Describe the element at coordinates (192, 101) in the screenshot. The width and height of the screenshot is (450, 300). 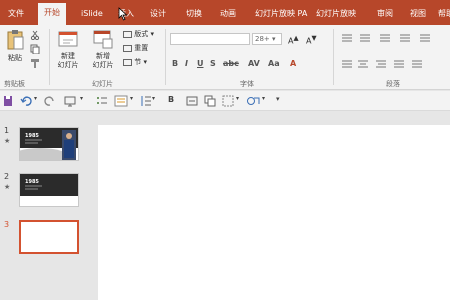
I see `align-icon` at that location.